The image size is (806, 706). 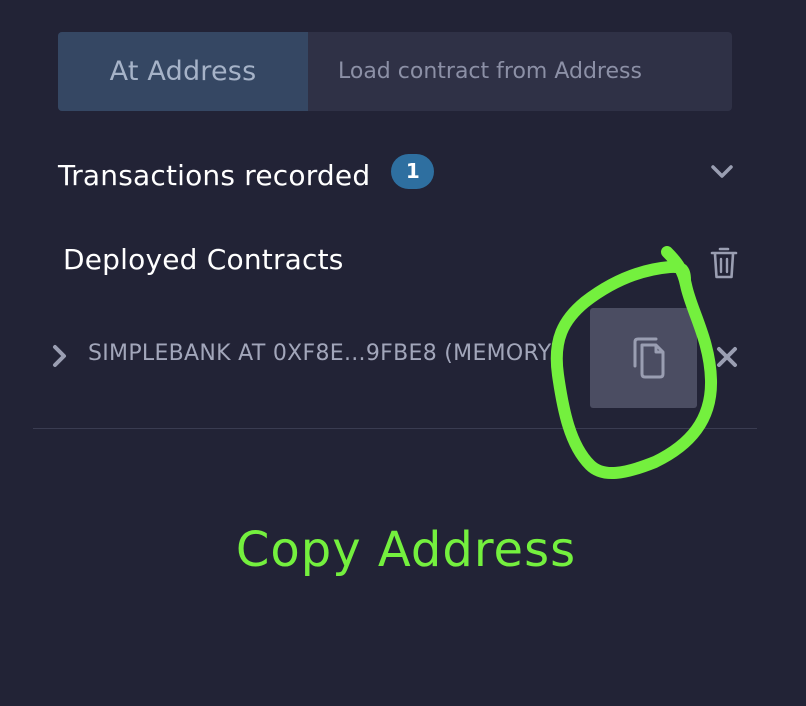 I want to click on transactions-recorded-title: Transactions recorded, so click(x=214, y=175).